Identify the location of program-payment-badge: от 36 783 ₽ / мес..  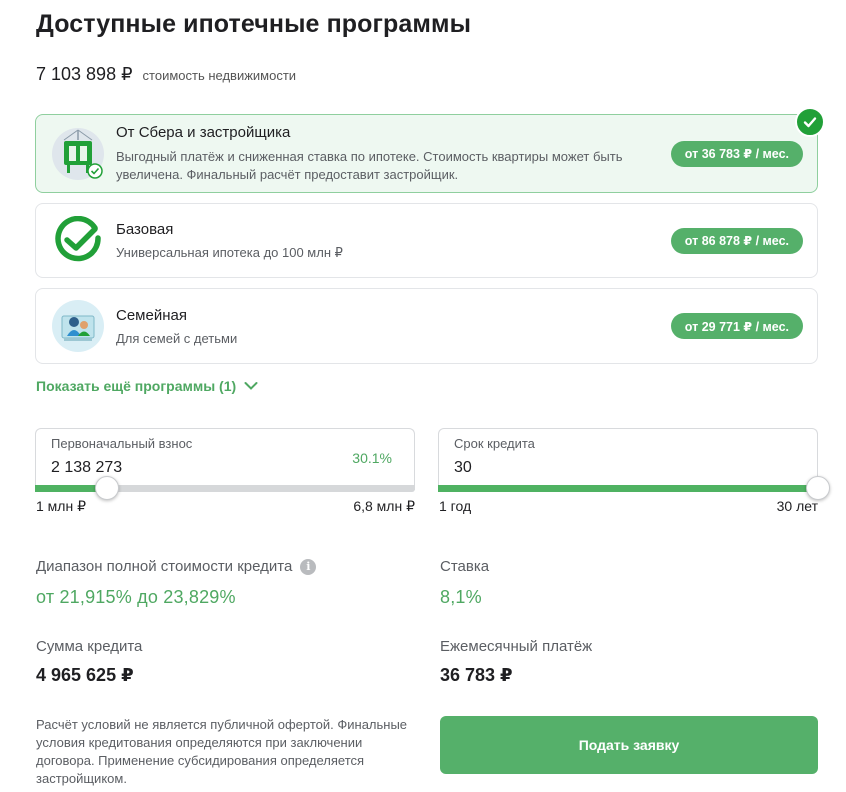
(736, 153).